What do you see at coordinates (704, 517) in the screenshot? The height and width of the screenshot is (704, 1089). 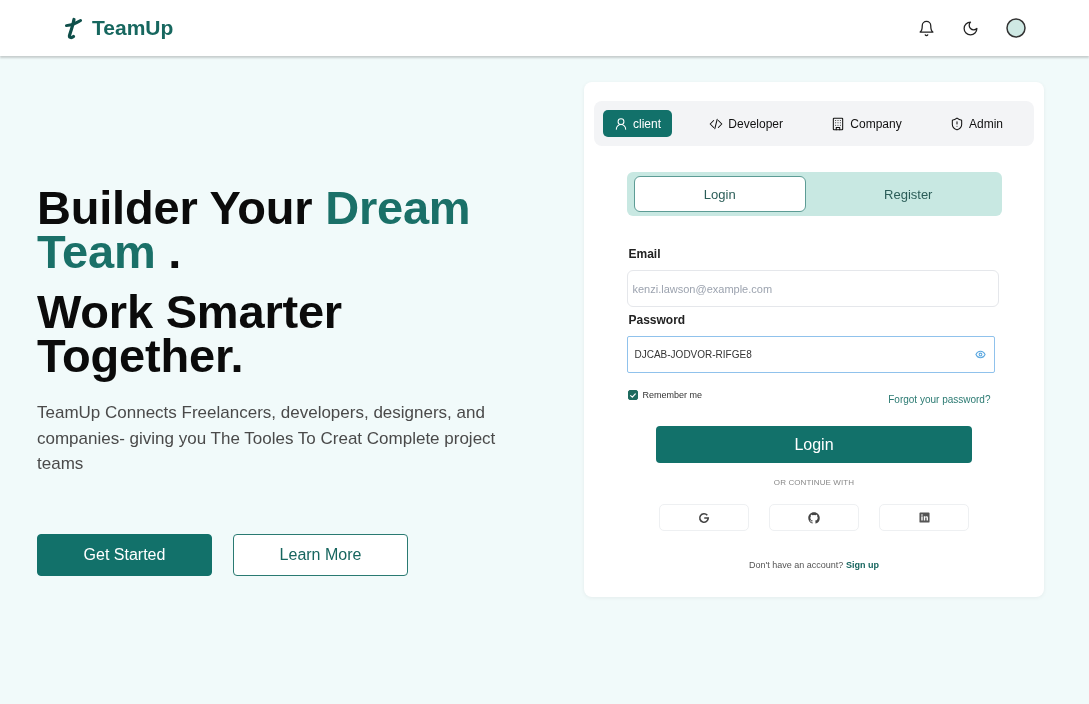 I see `google-icon` at bounding box center [704, 517].